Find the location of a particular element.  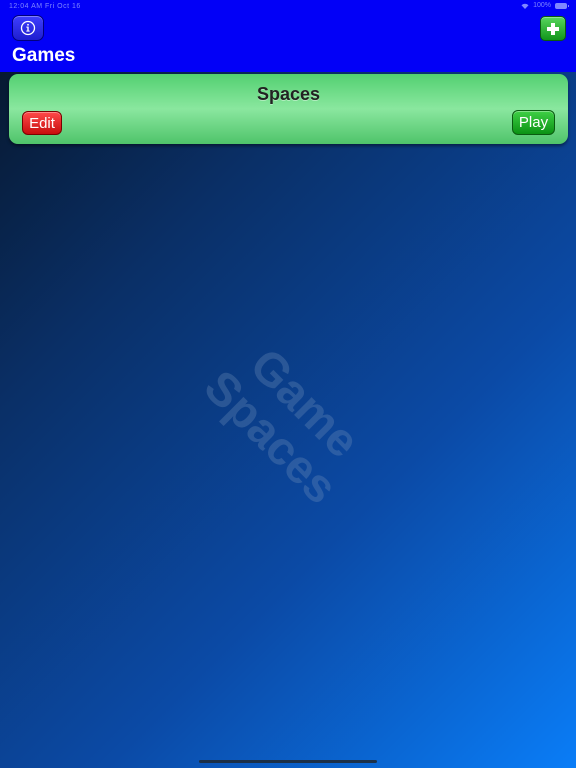

status-indicators: 100% is located at coordinates (545, 5).